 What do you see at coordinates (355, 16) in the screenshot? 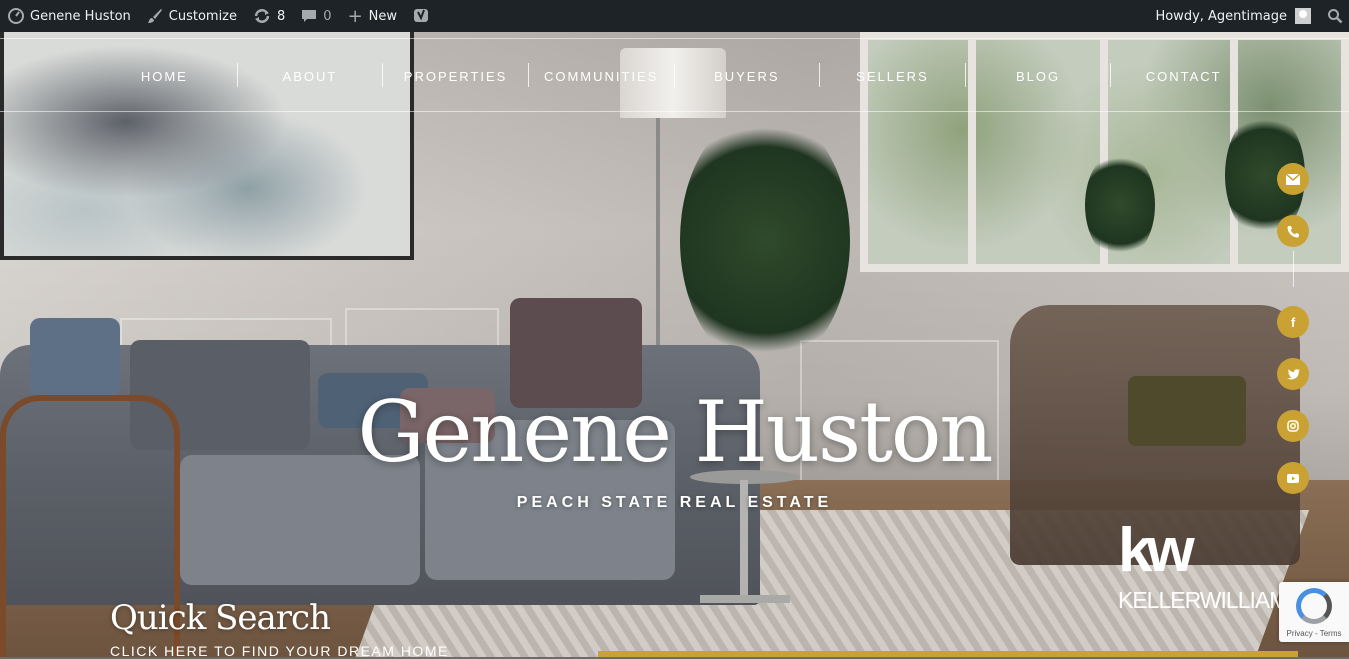
I see `plus-icon: +` at bounding box center [355, 16].